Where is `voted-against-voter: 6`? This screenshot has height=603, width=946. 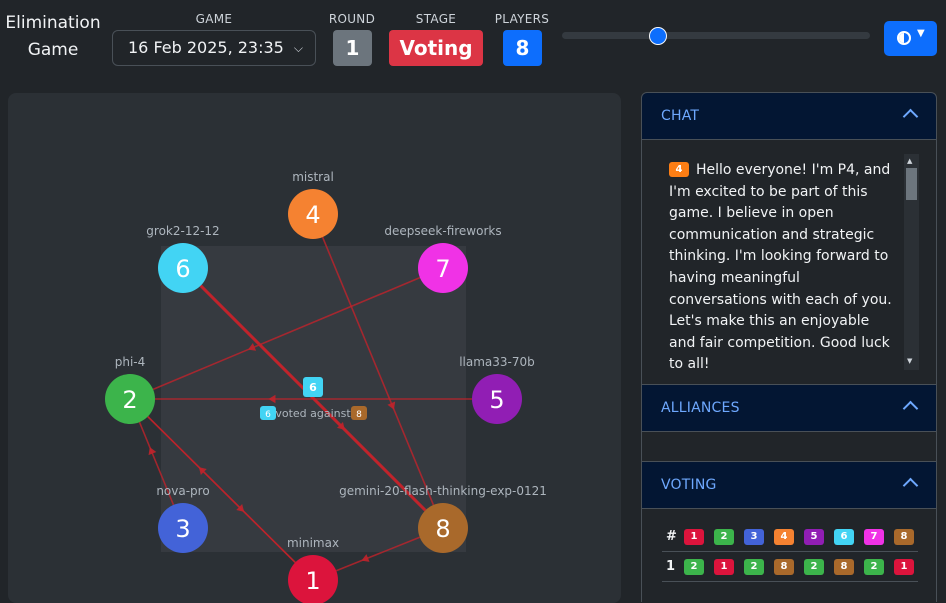 voted-against-voter: 6 is located at coordinates (268, 415).